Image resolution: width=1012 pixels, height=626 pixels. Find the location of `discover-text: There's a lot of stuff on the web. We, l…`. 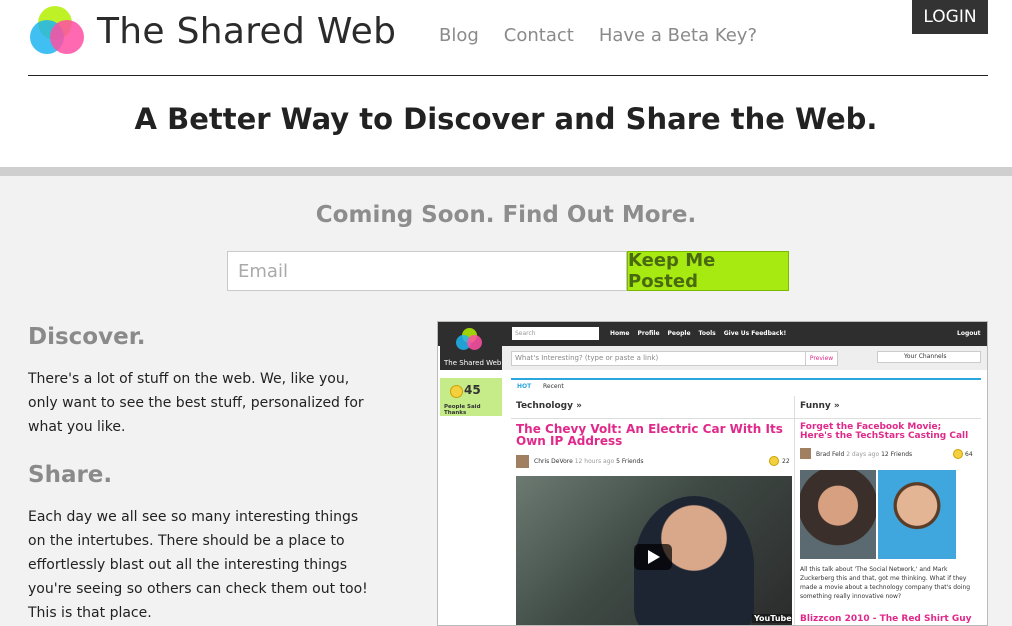

discover-text: There's a lot of stuff on the web. We, l… is located at coordinates (196, 403).